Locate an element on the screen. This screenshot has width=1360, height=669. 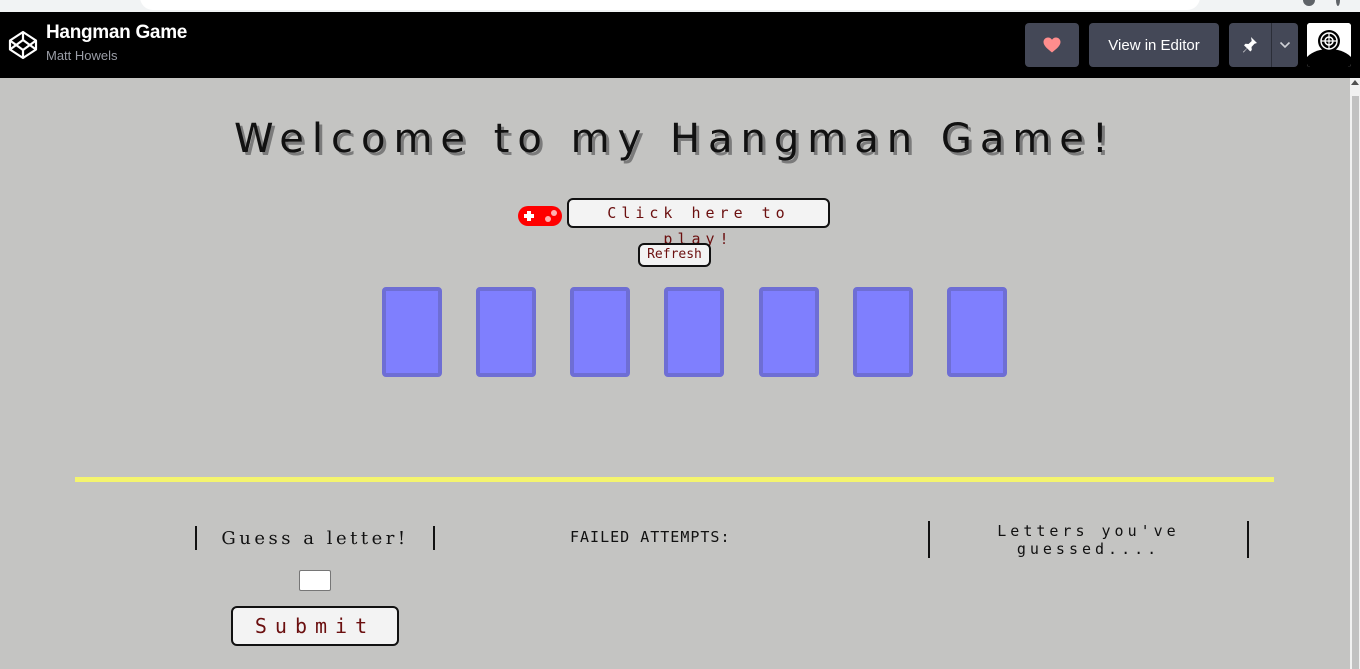
pin-button is located at coordinates (1250, 45).